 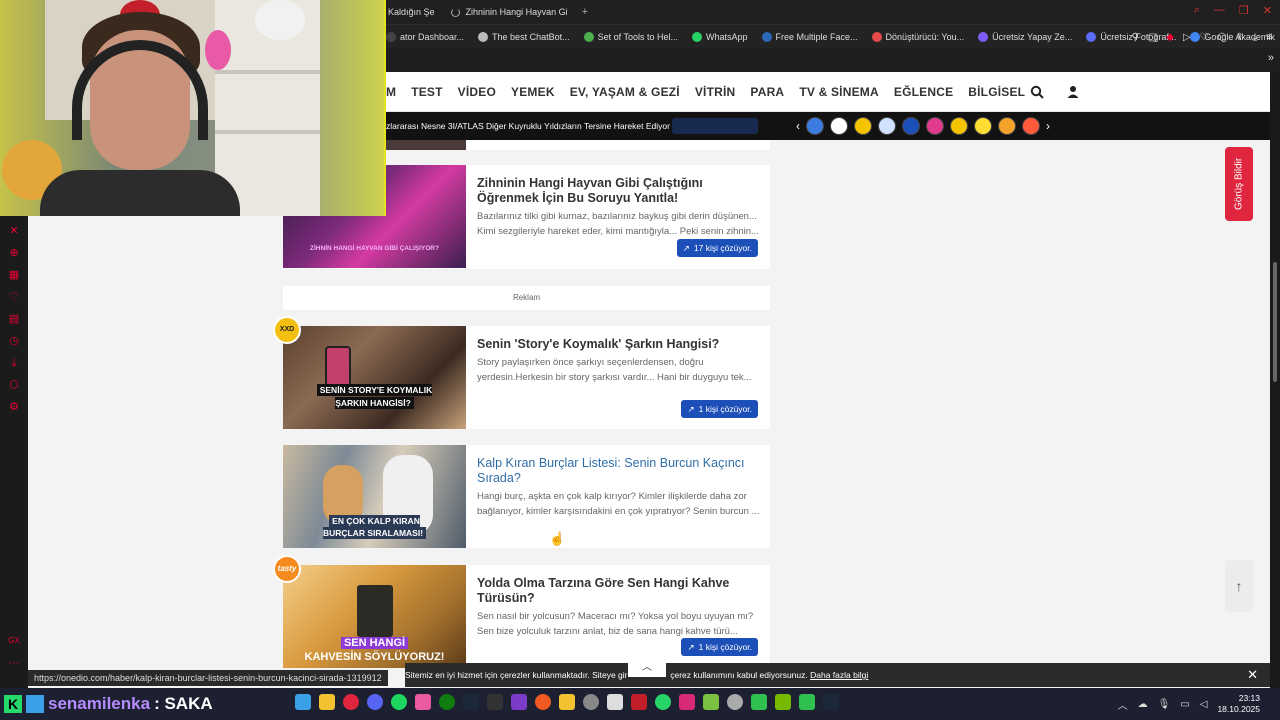 What do you see at coordinates (619, 344) in the screenshot?
I see `quiz-title: Senin 'Story'e Koymalık' Şarkın Hangisi?` at bounding box center [619, 344].